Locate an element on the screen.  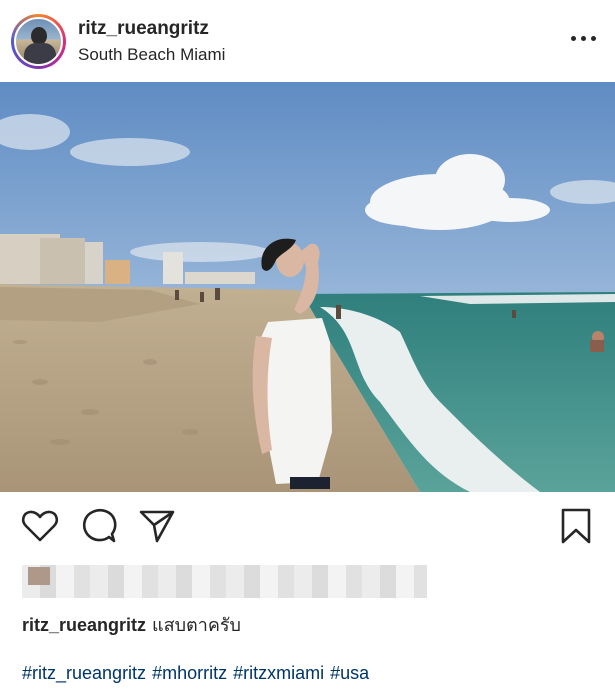
post-location: South Beach Miami is located at coordinates (151, 55).